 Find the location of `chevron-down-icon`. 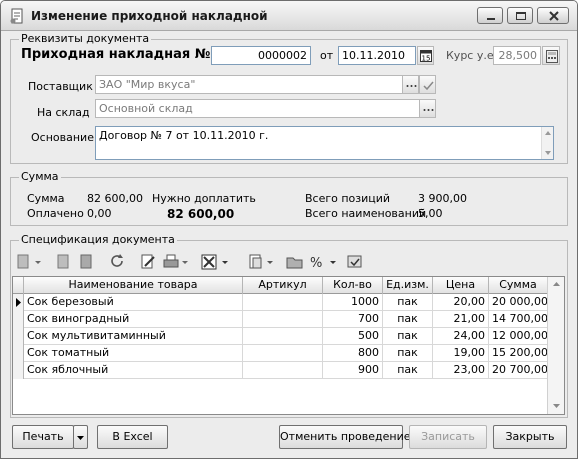

chevron-down-icon is located at coordinates (80, 438).